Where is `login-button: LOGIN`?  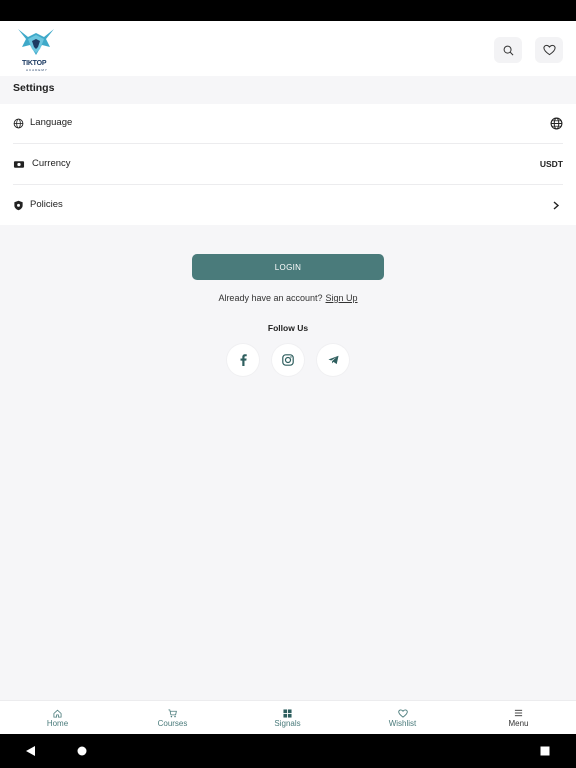 login-button: LOGIN is located at coordinates (288, 267).